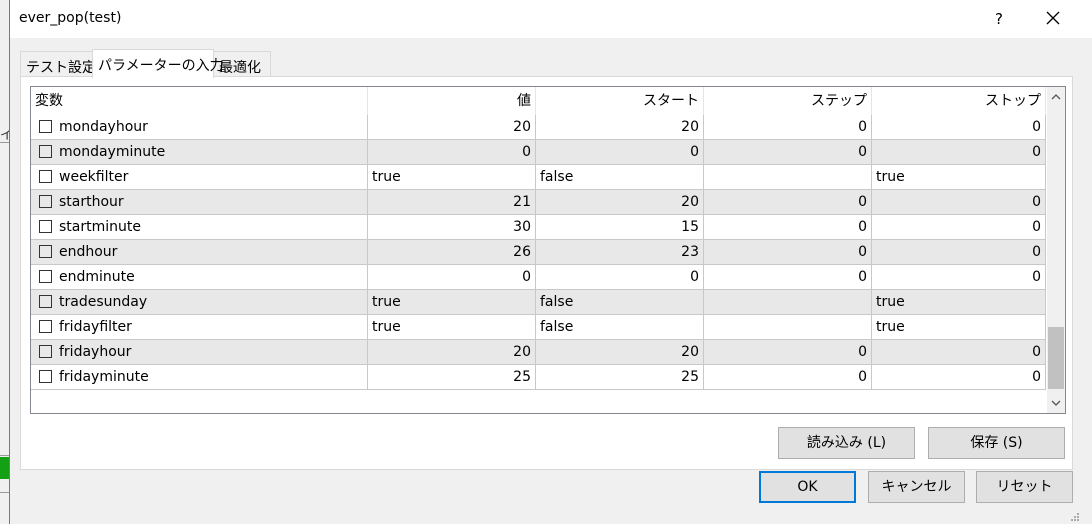 The height and width of the screenshot is (524, 1092). Describe the element at coordinates (58, 64) in the screenshot. I see `tab-test-settings: テスト設定` at that location.